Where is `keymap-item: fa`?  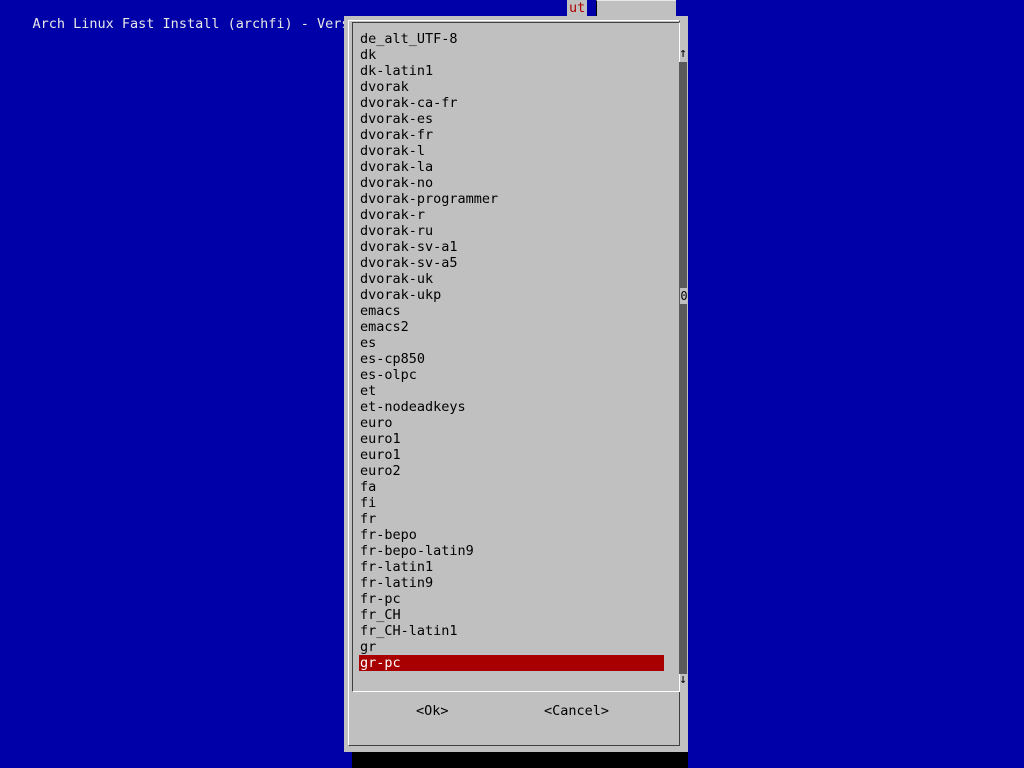 keymap-item: fa is located at coordinates (511, 487).